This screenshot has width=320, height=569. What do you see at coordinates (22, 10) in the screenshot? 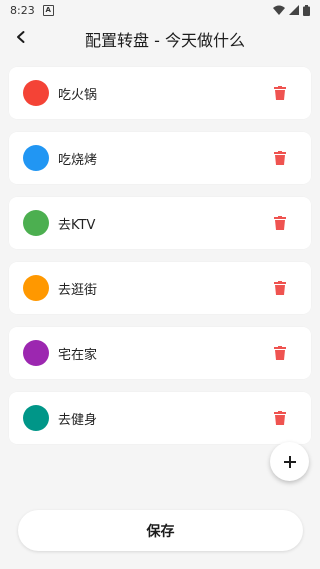
I see `status-time: 8:23` at bounding box center [22, 10].